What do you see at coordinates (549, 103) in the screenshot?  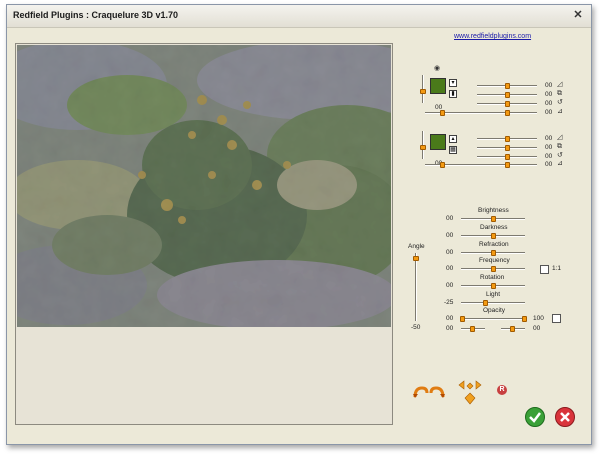 I see `layer1-value-3: 00` at bounding box center [549, 103].